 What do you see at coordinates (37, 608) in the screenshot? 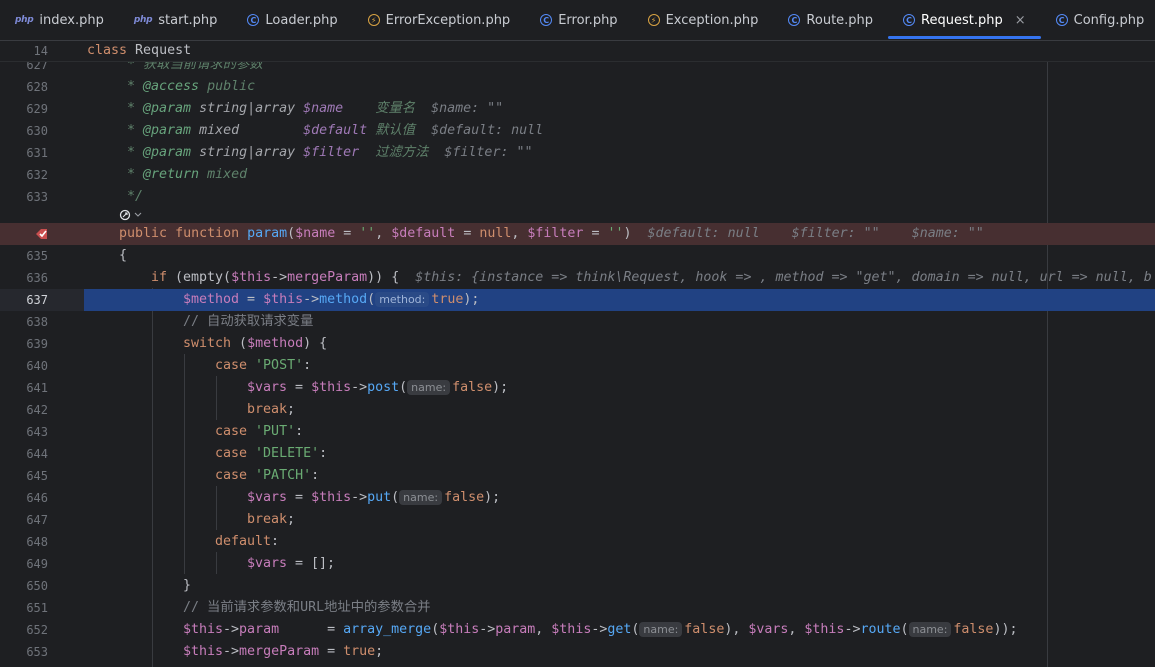
I see `line-number: 651` at bounding box center [37, 608].